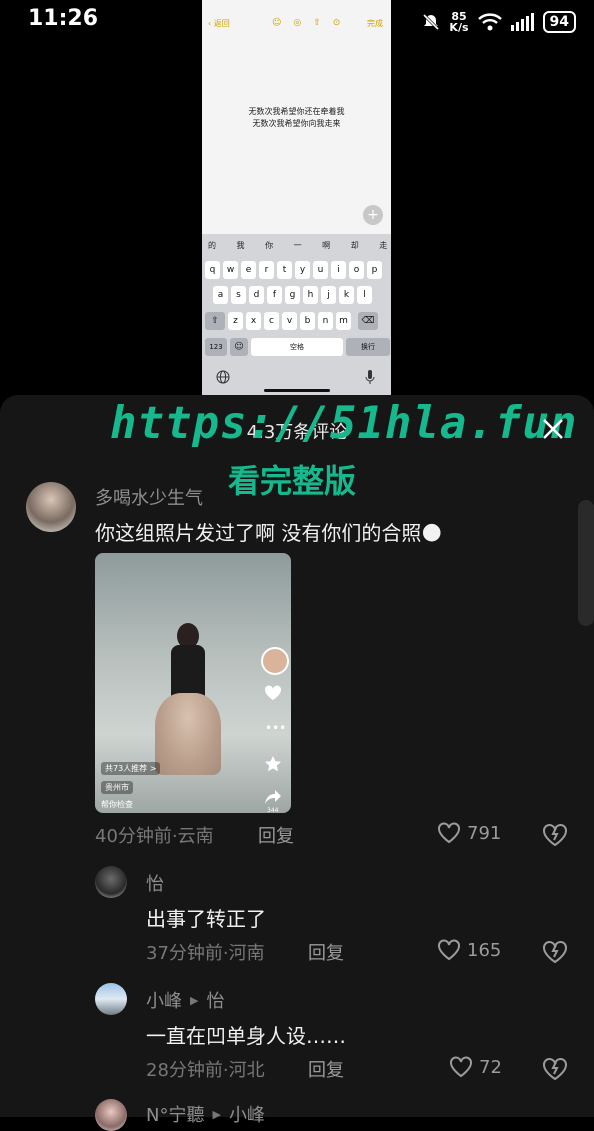 The width and height of the screenshot is (594, 1131). What do you see at coordinates (230, 270) in the screenshot?
I see `key: w` at bounding box center [230, 270].